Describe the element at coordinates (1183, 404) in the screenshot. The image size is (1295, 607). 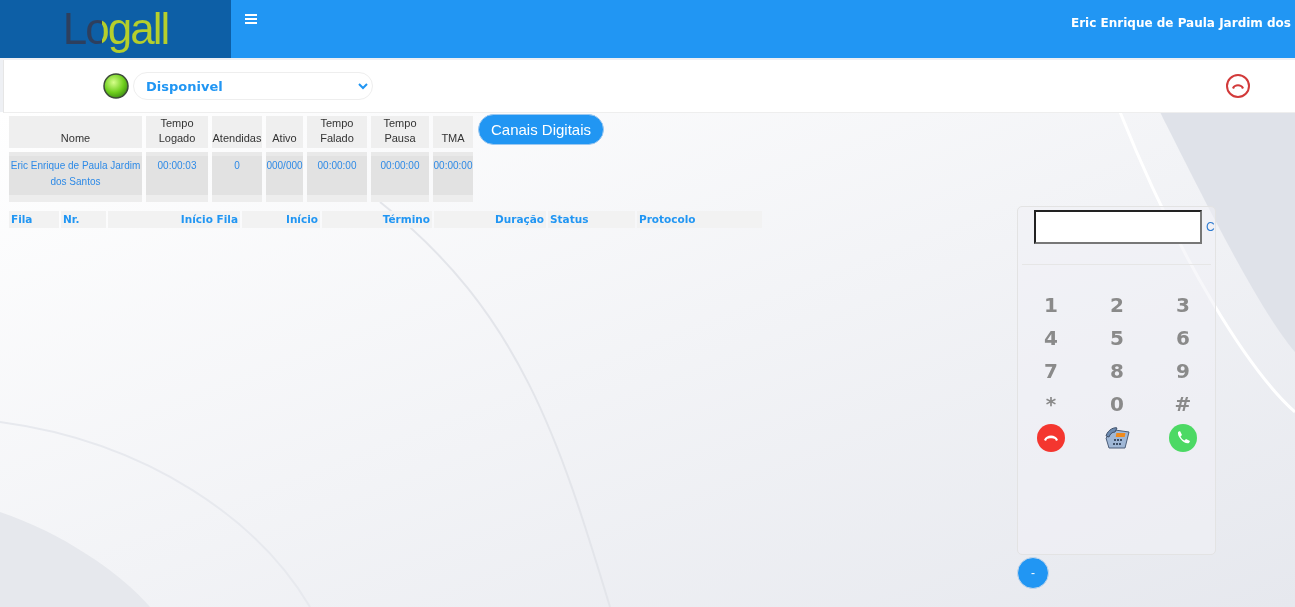
I see `dial-key: #` at that location.